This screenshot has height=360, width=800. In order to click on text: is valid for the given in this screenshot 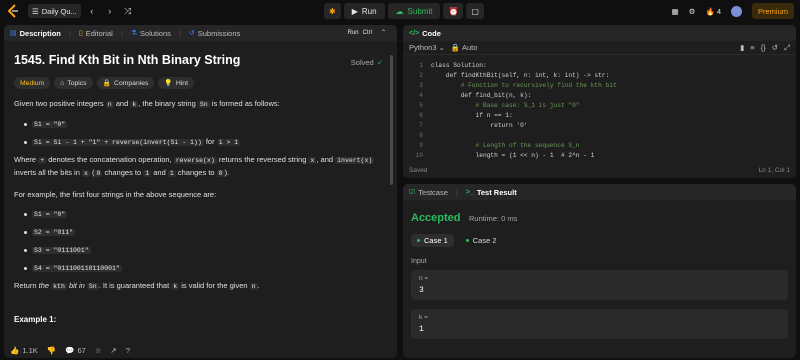, I will do `click(214, 285)`.